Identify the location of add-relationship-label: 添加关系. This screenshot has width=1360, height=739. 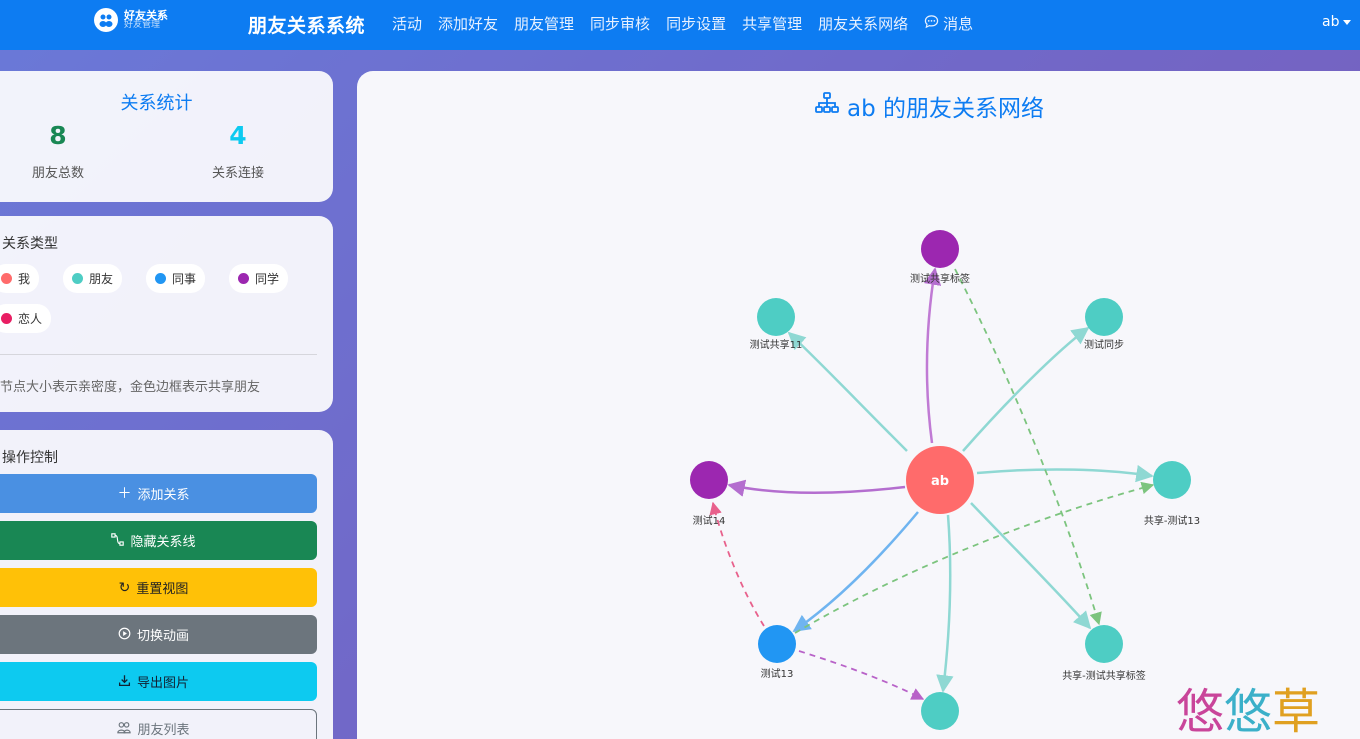
(163, 495).